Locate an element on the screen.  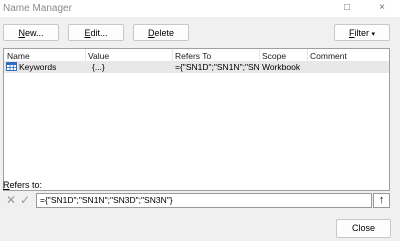
column-header-comment: Comment is located at coordinates (328, 56).